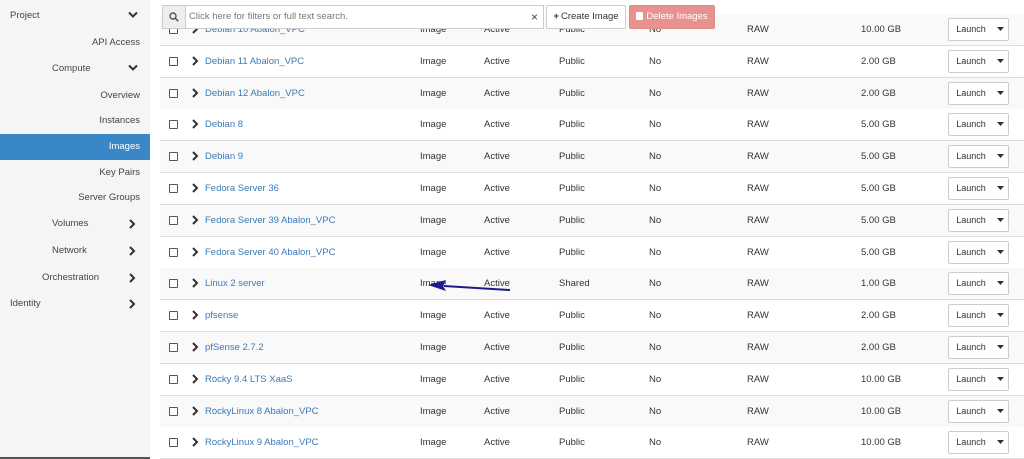  I want to click on table-toolbar: × +Create Image Delete Images, so click(592, 16).